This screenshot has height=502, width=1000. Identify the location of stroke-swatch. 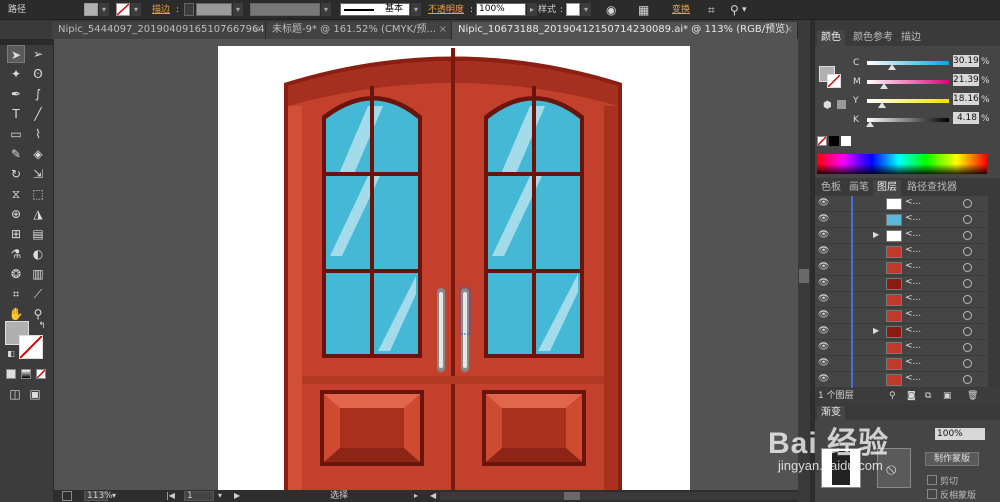
(123, 9).